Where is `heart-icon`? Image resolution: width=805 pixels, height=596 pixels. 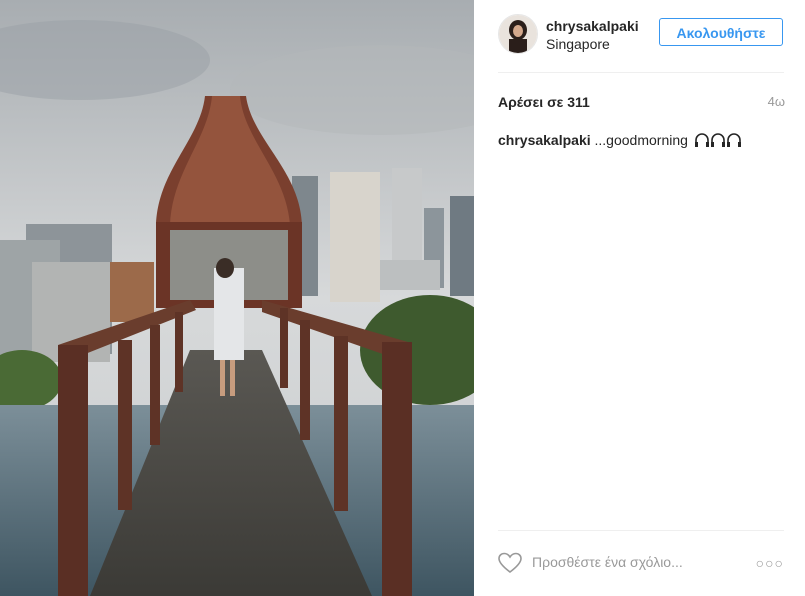
heart-icon is located at coordinates (510, 565).